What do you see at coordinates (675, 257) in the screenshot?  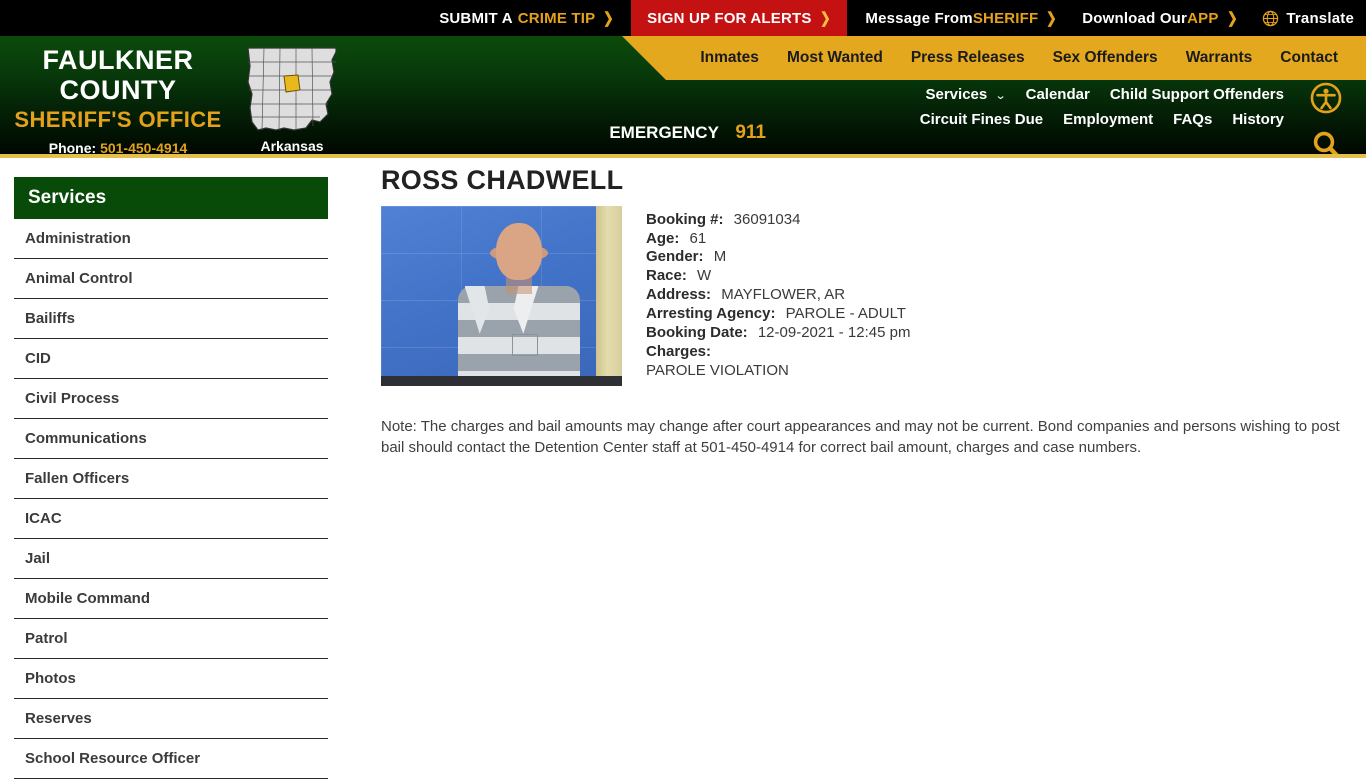 I see `field-label: Gender:` at bounding box center [675, 257].